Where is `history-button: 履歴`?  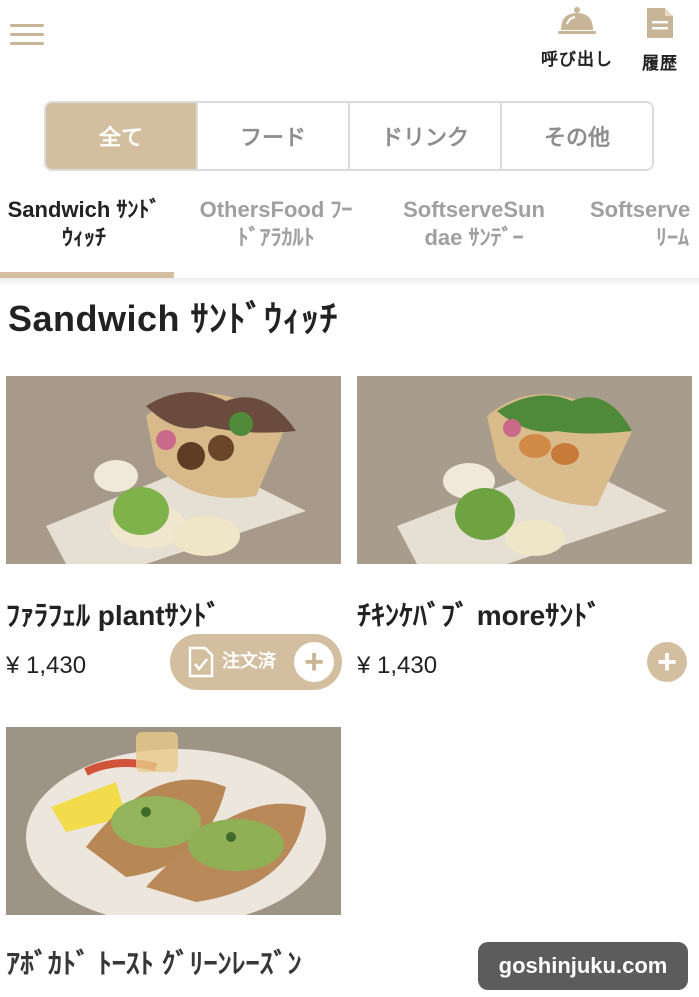
history-button: 履歴 is located at coordinates (660, 40).